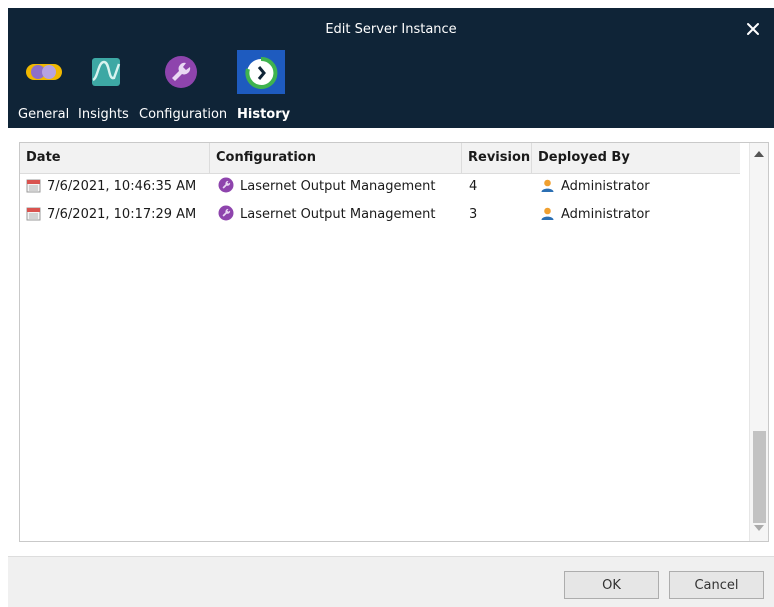 The image size is (774, 607). Describe the element at coordinates (336, 158) in the screenshot. I see `column-header-configuration: Configuration` at that location.